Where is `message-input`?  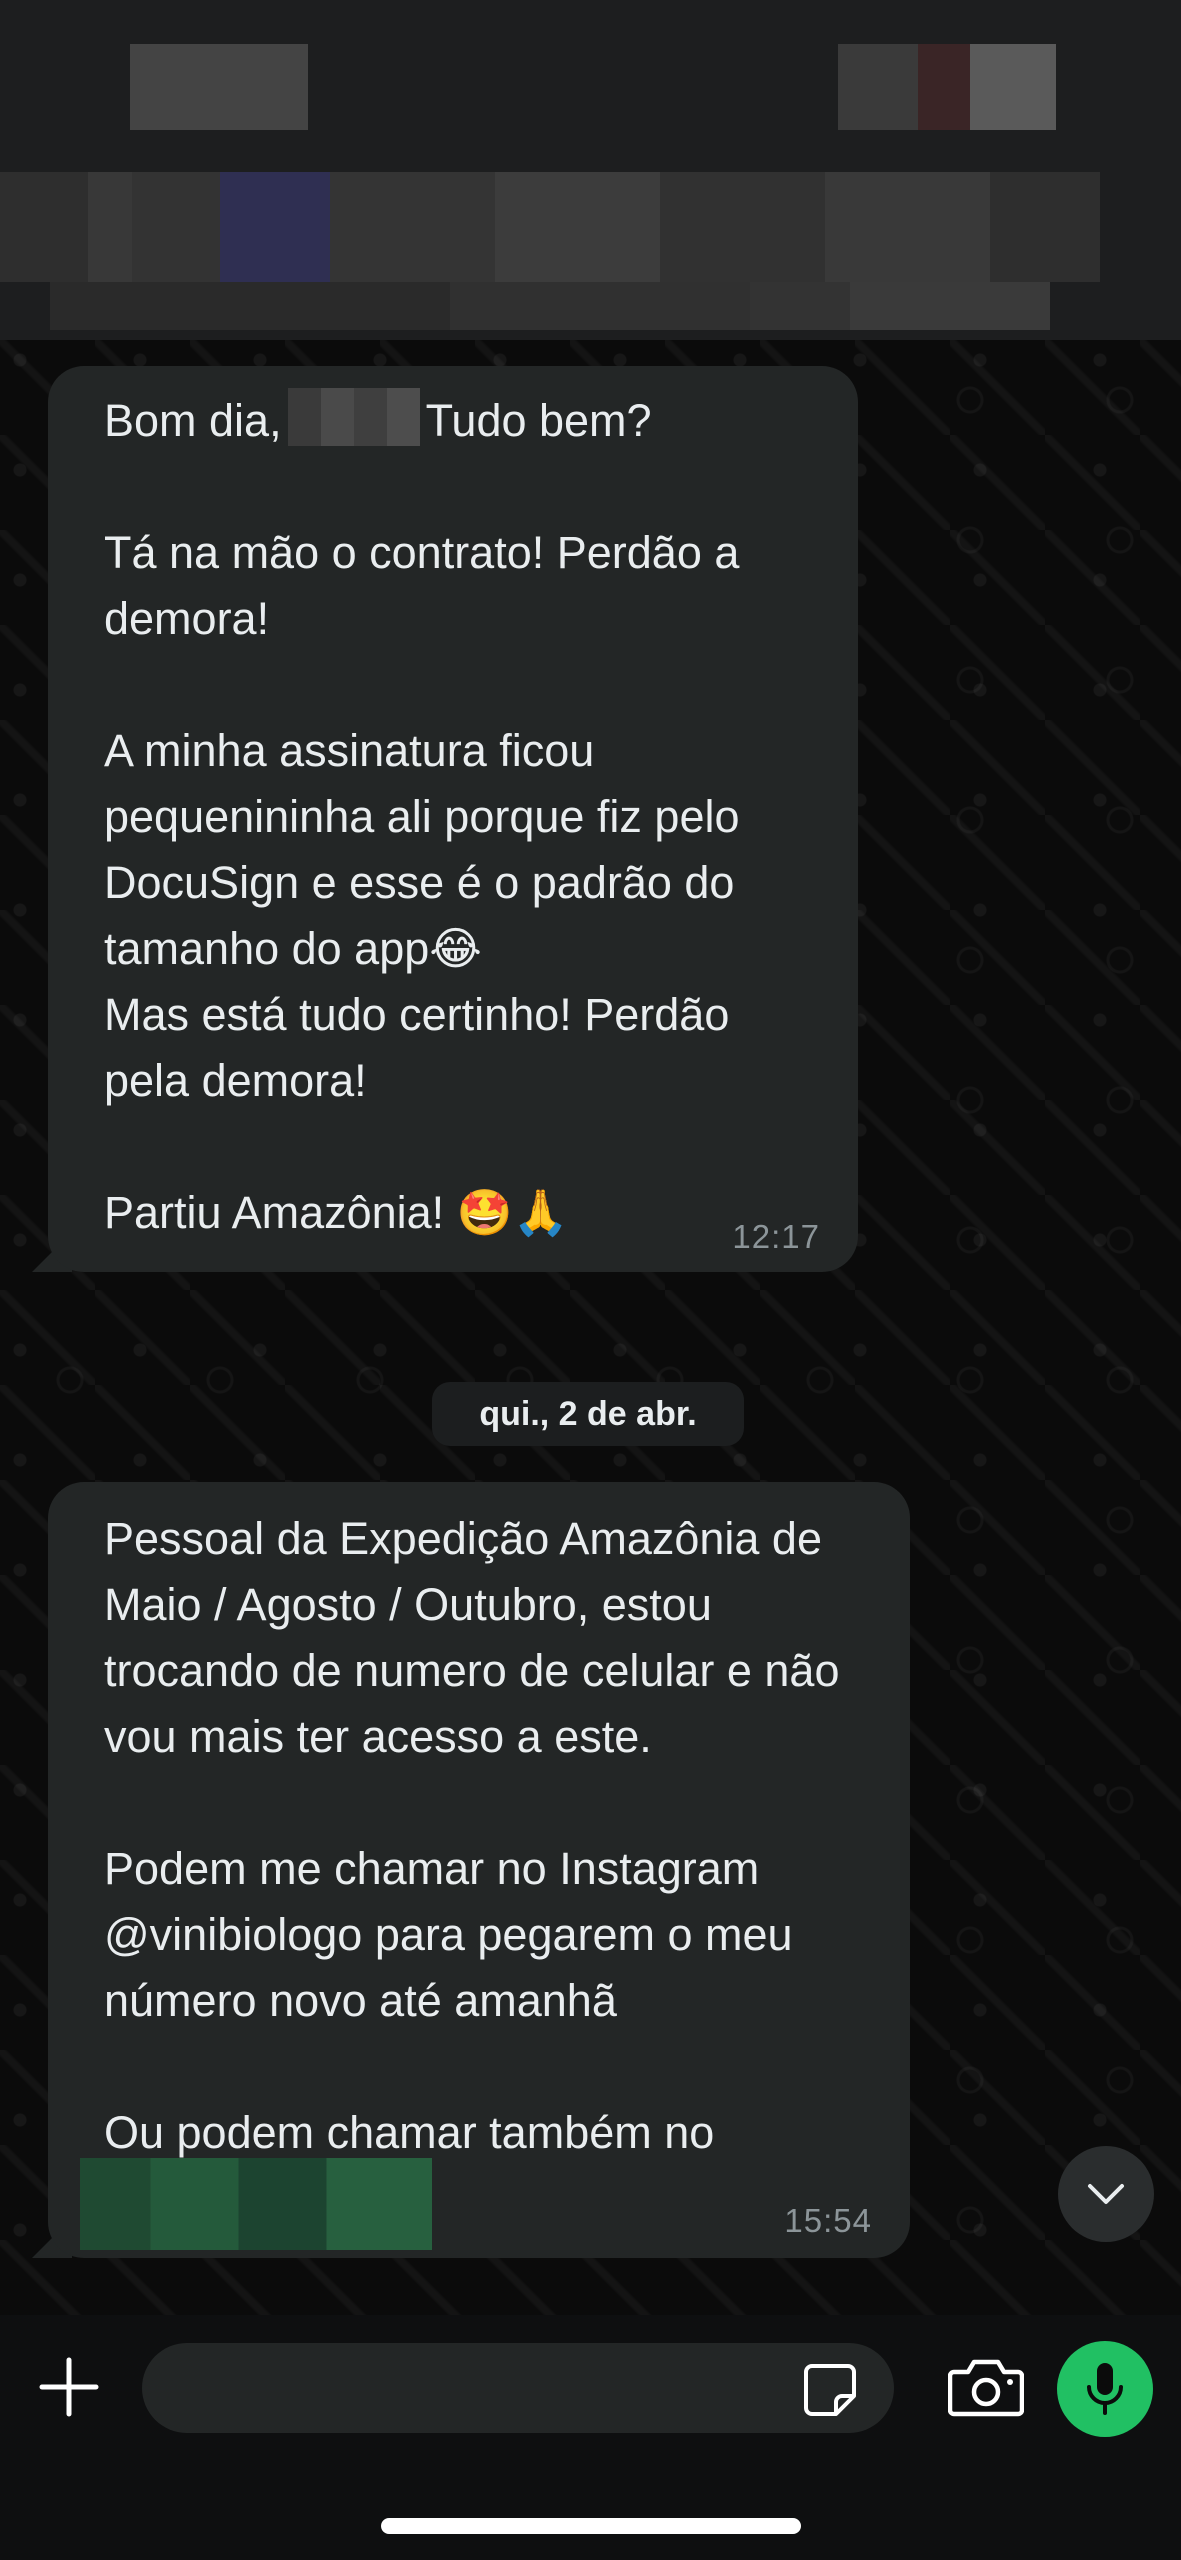 message-input is located at coordinates (518, 2388).